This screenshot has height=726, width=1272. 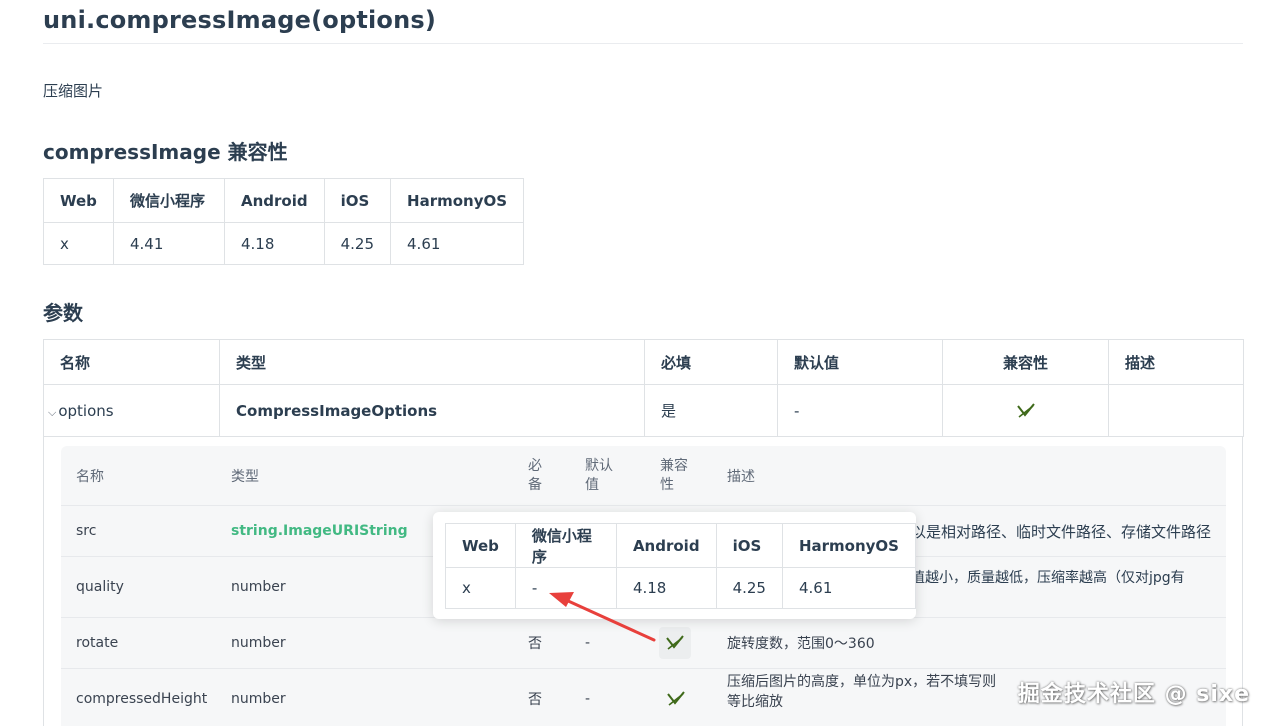 What do you see at coordinates (755, 702) in the screenshot?
I see `sub-row-3-desc-line2: 等比缩放` at bounding box center [755, 702].